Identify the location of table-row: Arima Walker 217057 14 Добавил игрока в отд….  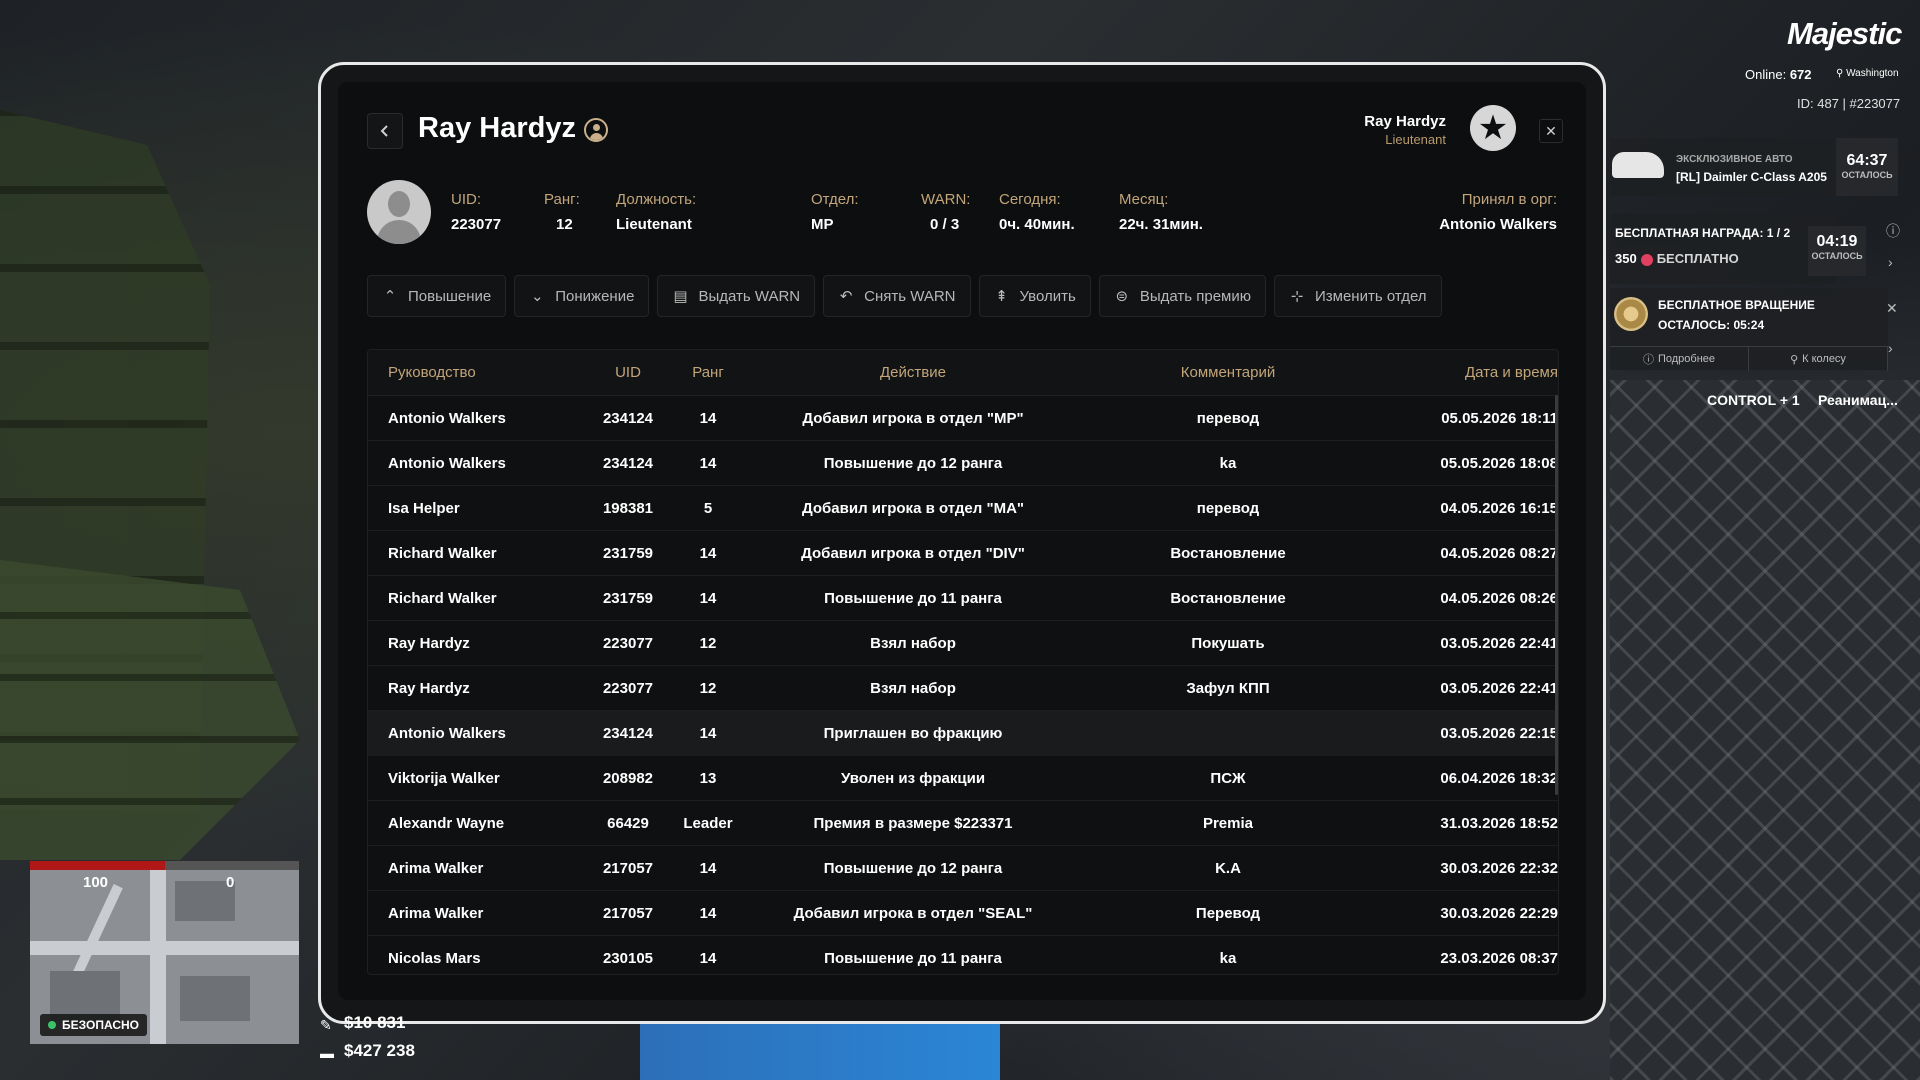
(963, 913).